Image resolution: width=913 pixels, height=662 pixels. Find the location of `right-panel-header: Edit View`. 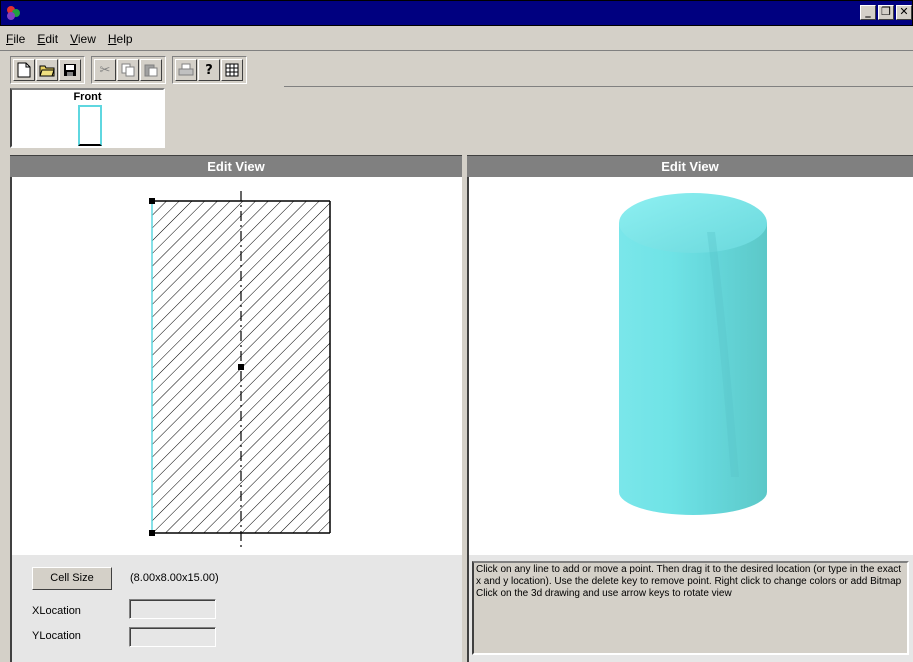

right-panel-header: Edit View is located at coordinates (690, 166).